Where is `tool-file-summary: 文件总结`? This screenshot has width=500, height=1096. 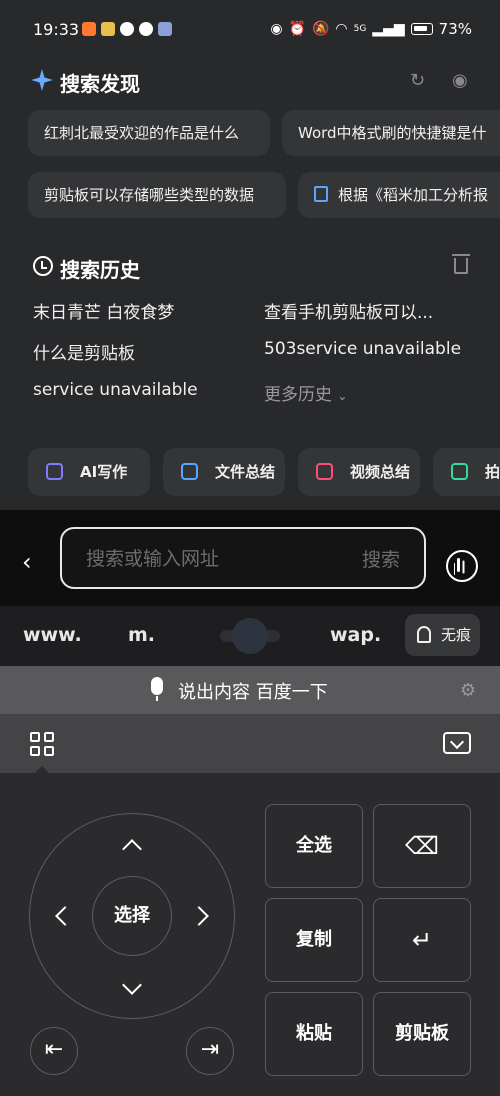 tool-file-summary: 文件总结 is located at coordinates (224, 472).